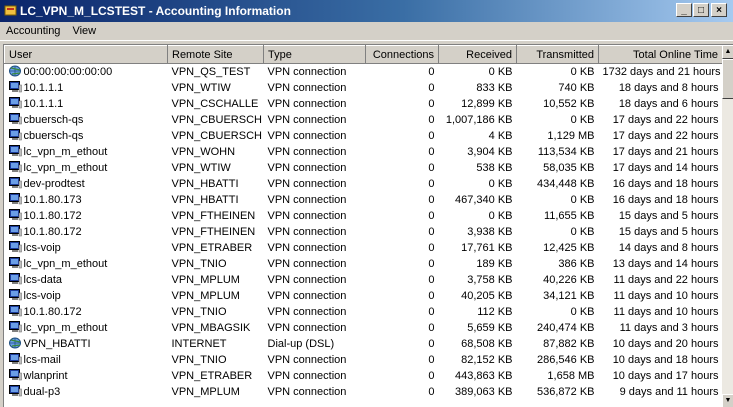  Describe the element at coordinates (490, 232) in the screenshot. I see `cell-received: 3,938 KB` at that location.